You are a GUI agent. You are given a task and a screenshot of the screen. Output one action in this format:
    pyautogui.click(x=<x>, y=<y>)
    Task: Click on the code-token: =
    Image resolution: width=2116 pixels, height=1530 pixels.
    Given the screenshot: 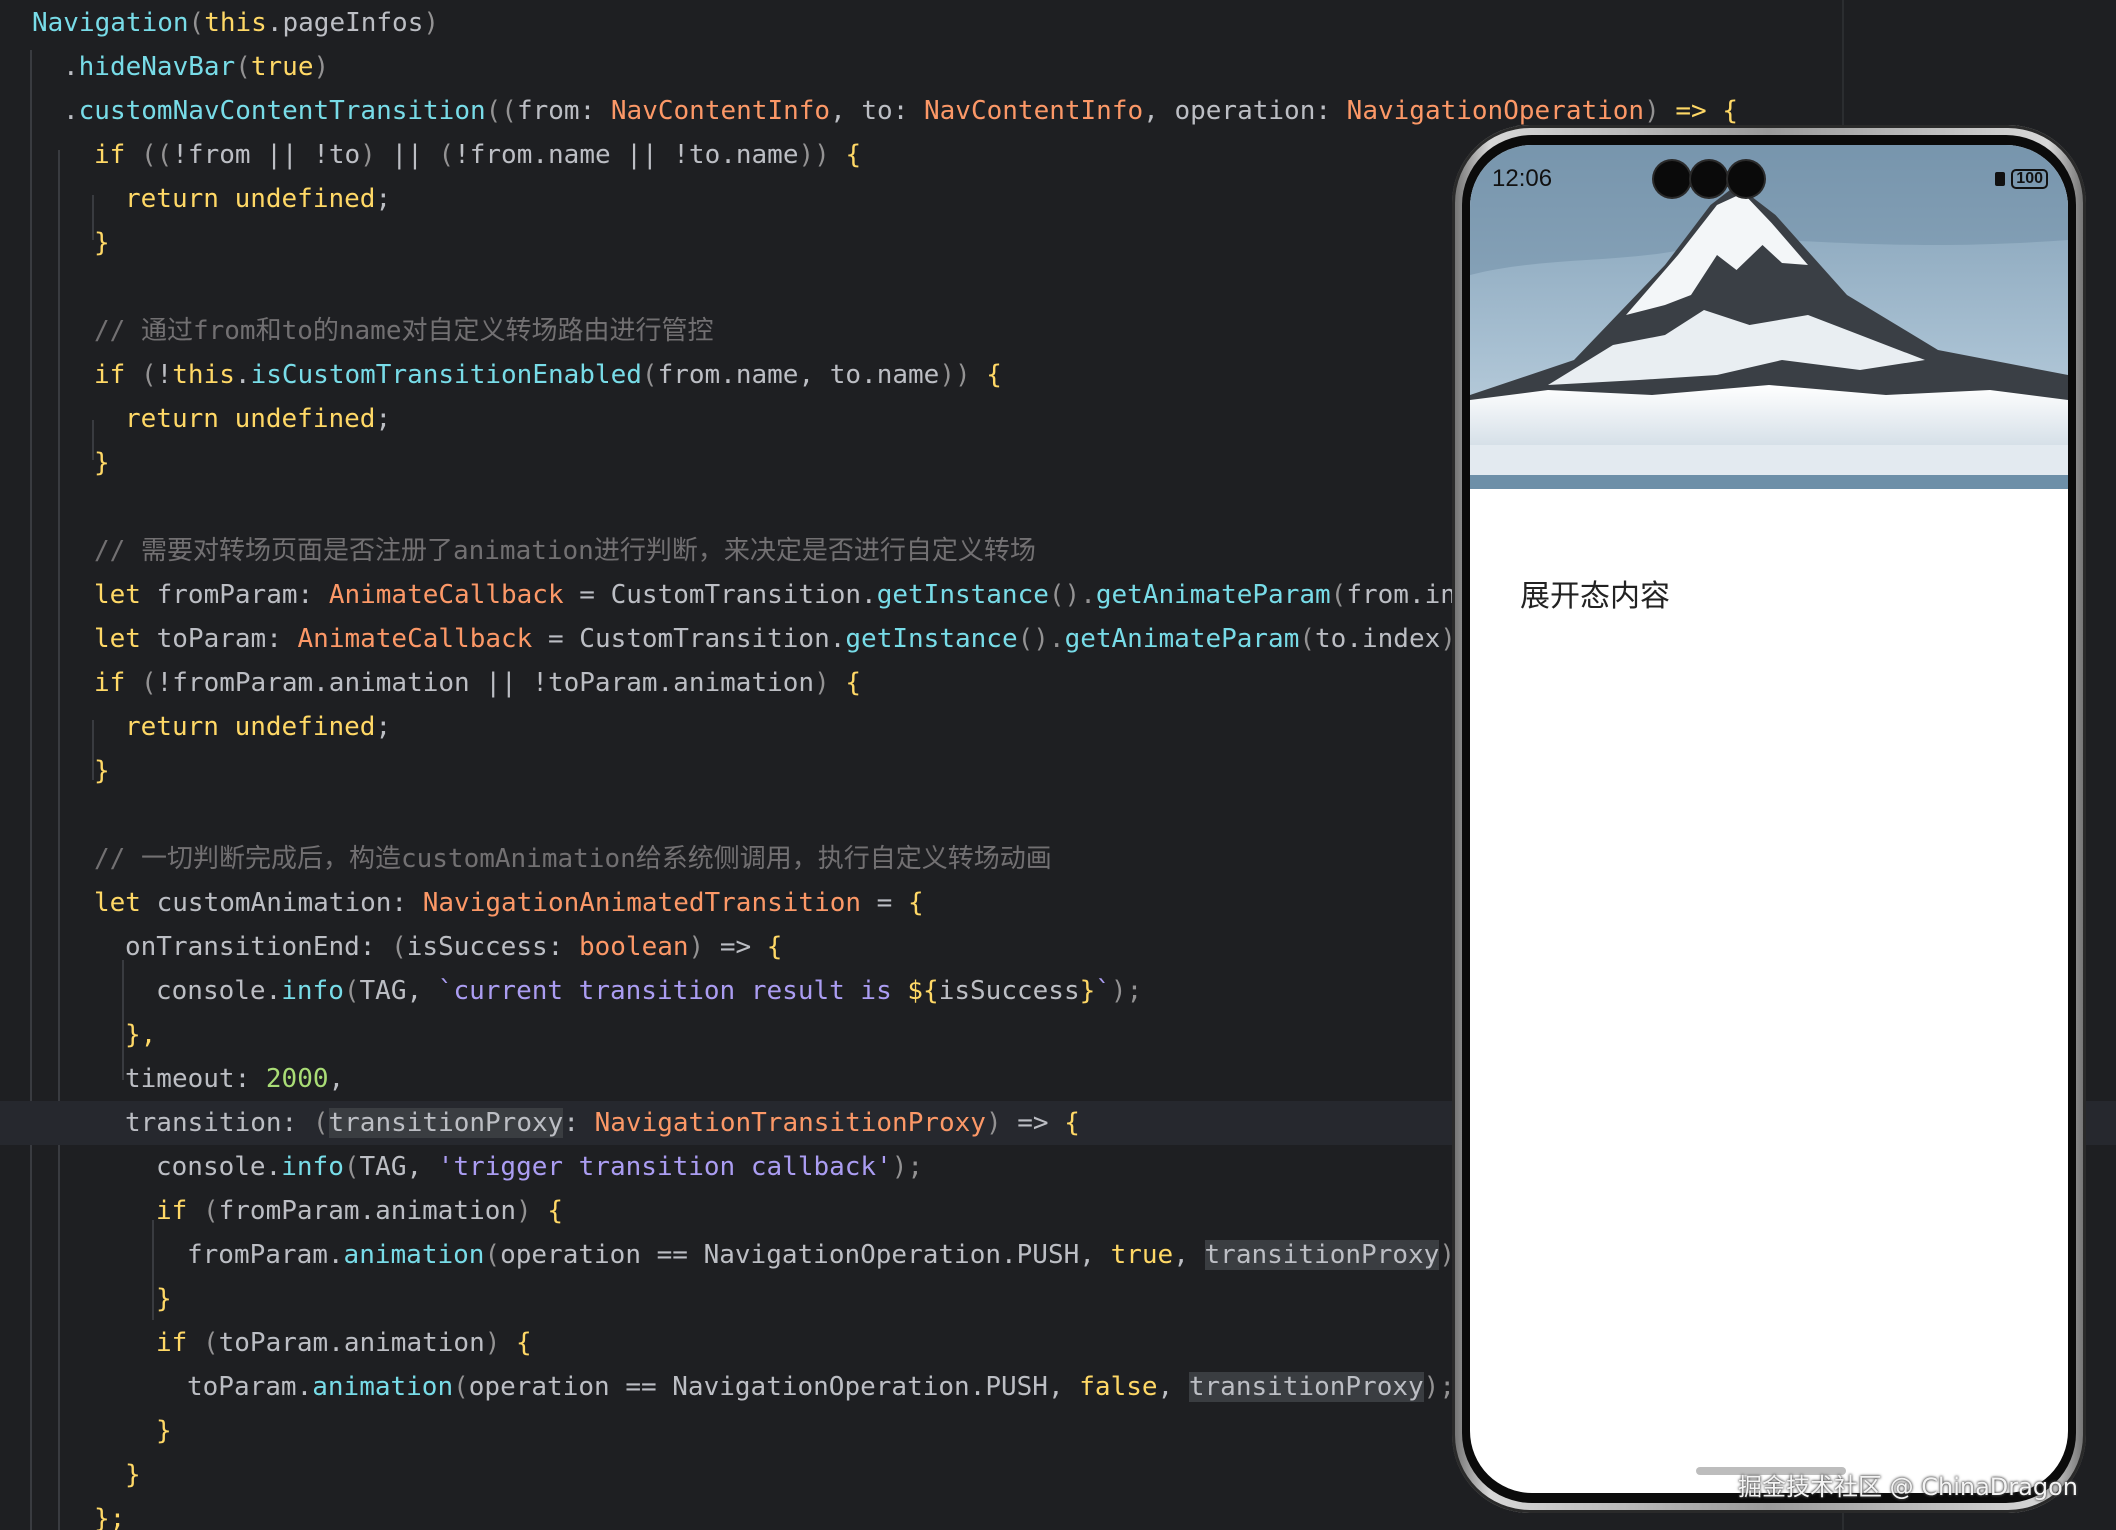 What is the action you would take?
    pyautogui.click(x=884, y=903)
    